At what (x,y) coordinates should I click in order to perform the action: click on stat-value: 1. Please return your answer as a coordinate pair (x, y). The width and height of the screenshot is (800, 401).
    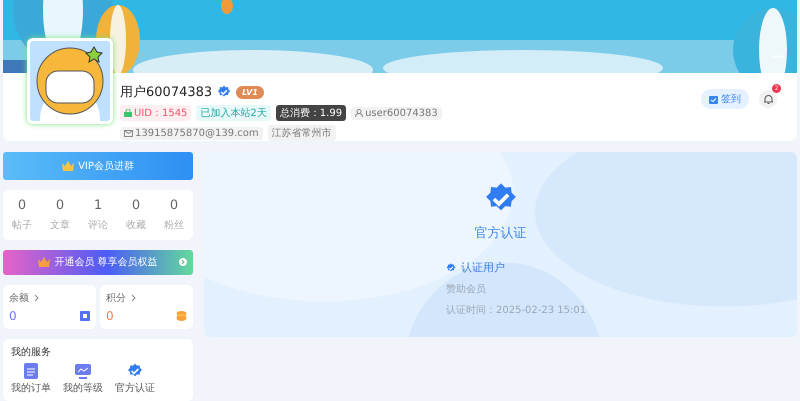
    Looking at the image, I should click on (98, 205).